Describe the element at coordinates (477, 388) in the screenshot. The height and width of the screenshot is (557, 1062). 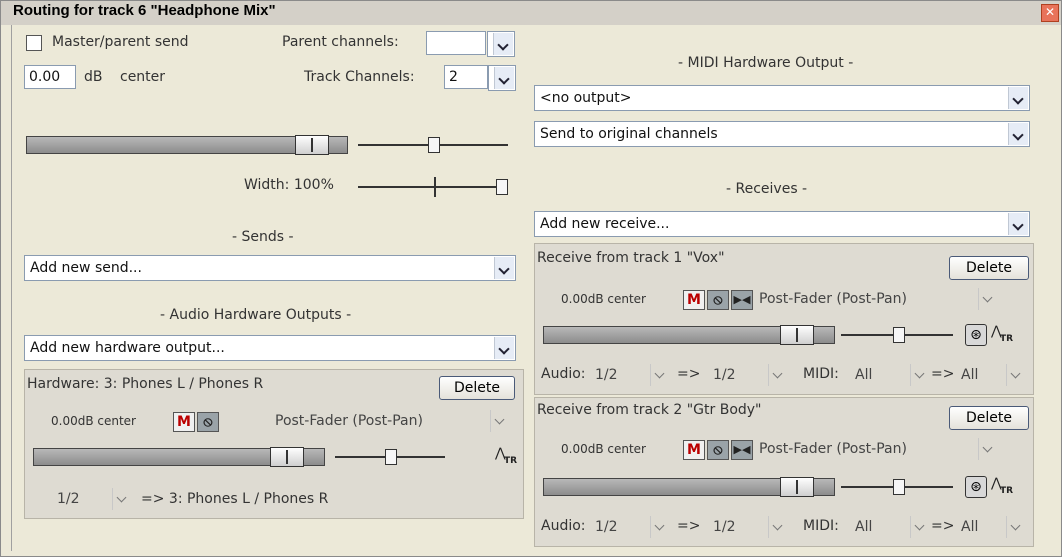
I see `delete-hardware-output-button: Delete` at that location.